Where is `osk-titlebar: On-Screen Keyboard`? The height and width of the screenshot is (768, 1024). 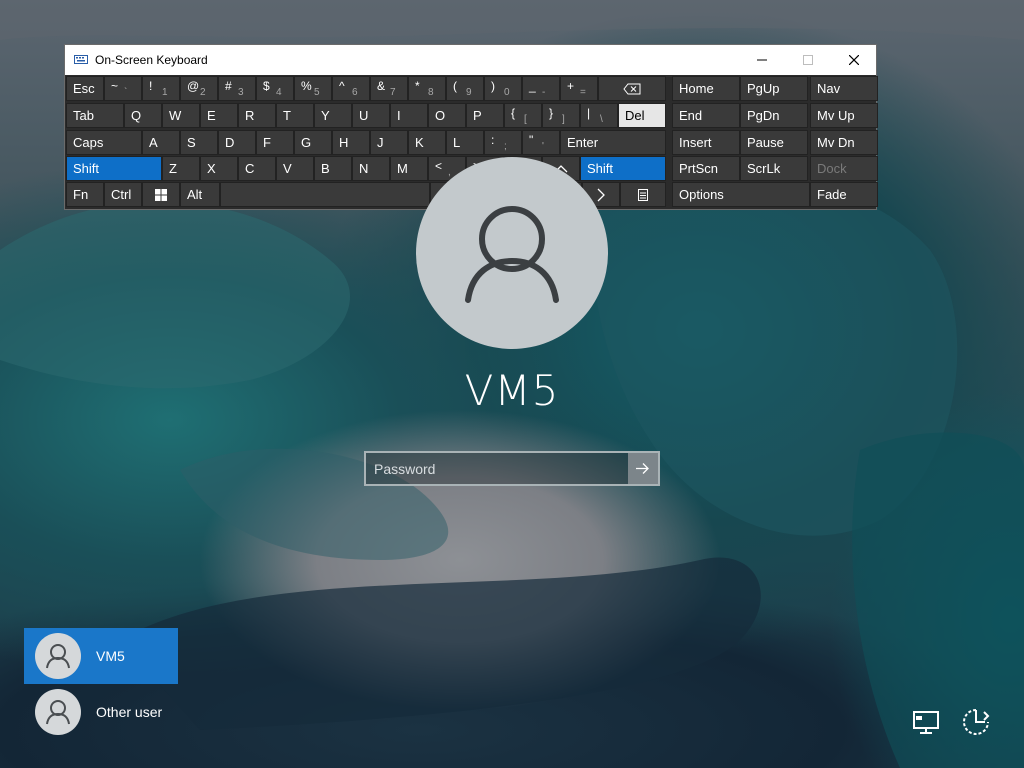 osk-titlebar: On-Screen Keyboard is located at coordinates (470, 60).